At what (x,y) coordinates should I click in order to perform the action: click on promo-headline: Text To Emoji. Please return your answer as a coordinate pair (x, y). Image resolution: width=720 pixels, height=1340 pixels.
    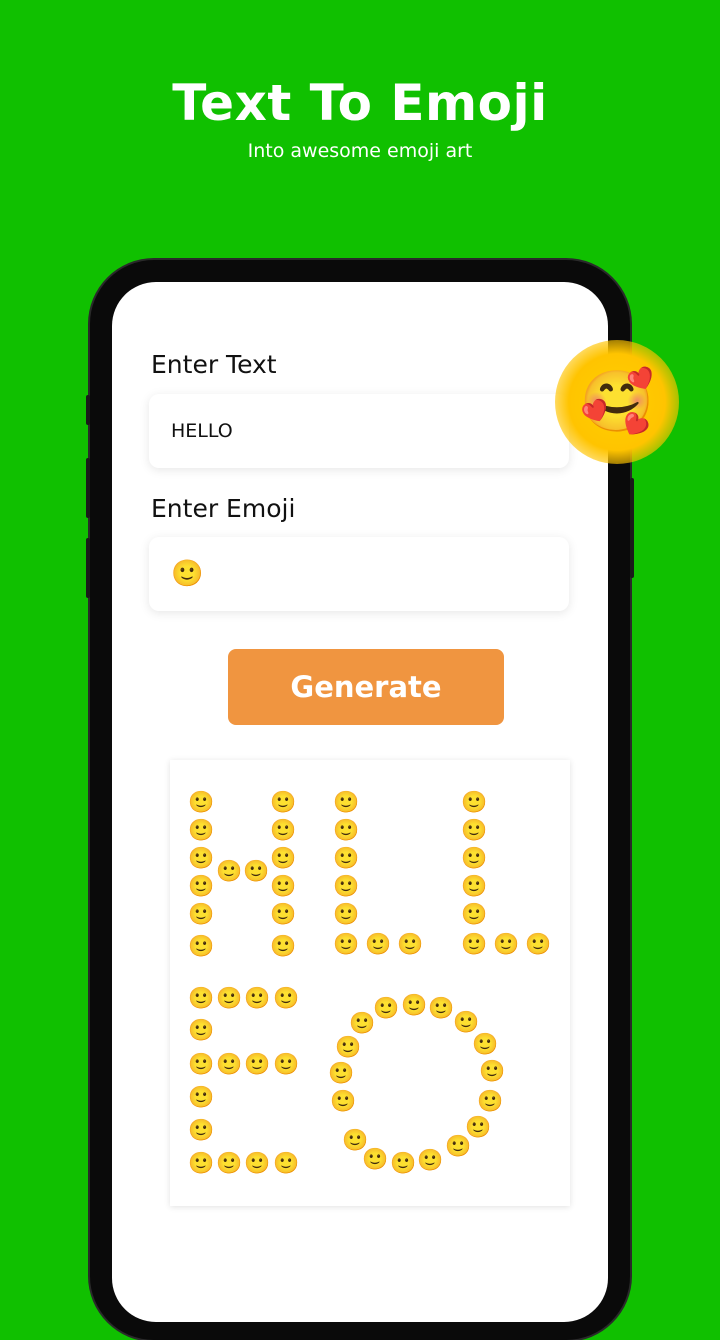
    Looking at the image, I should click on (360, 103).